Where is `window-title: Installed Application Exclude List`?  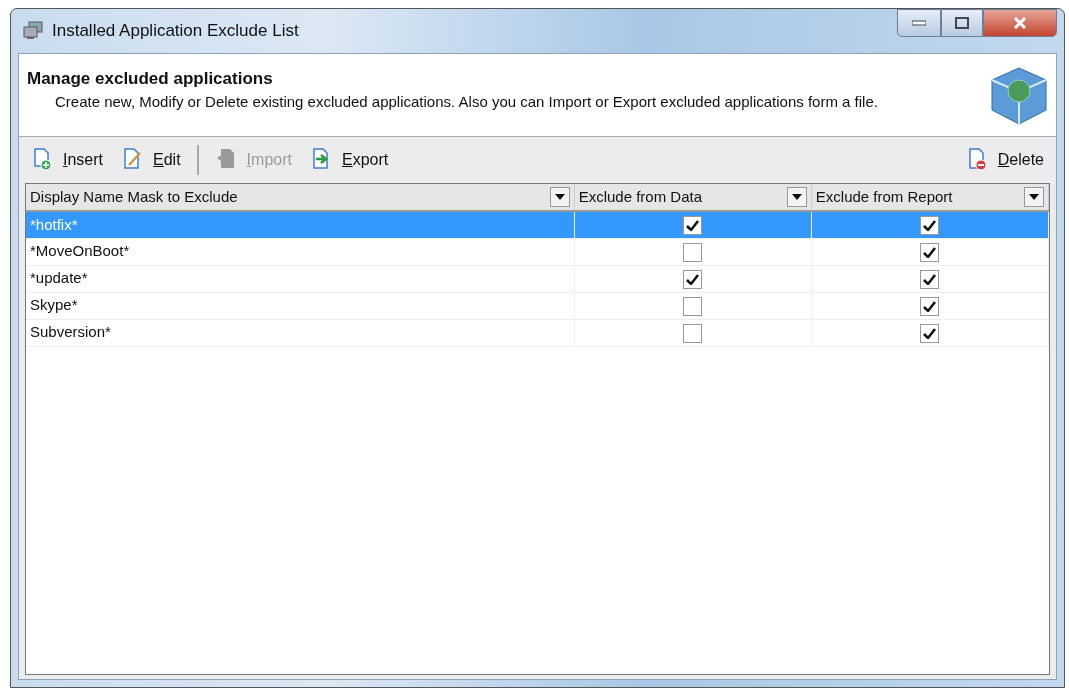 window-title: Installed Application Exclude List is located at coordinates (175, 31).